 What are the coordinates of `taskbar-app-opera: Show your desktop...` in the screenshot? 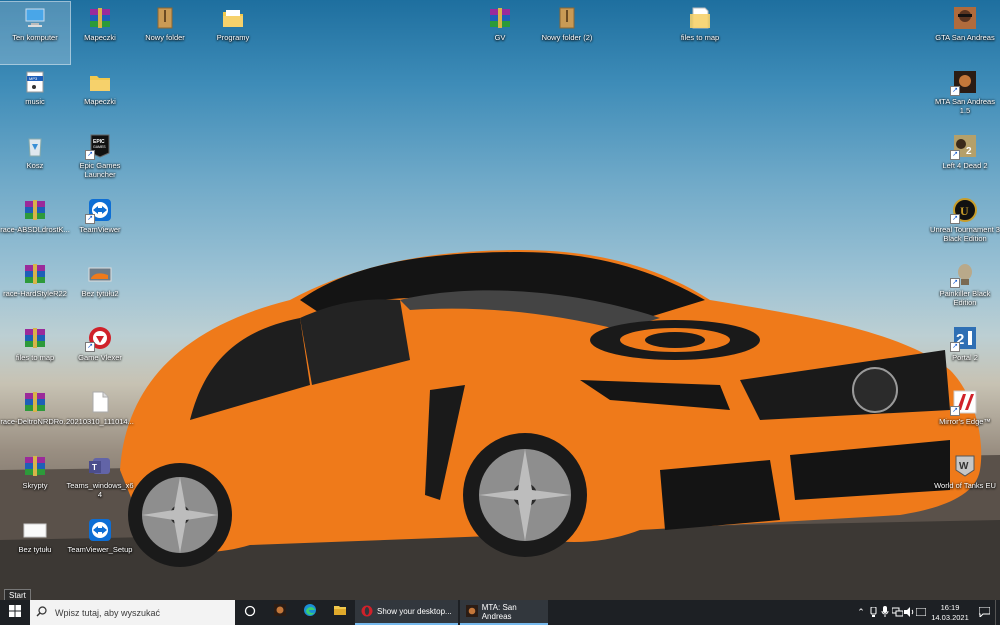 It's located at (406, 612).